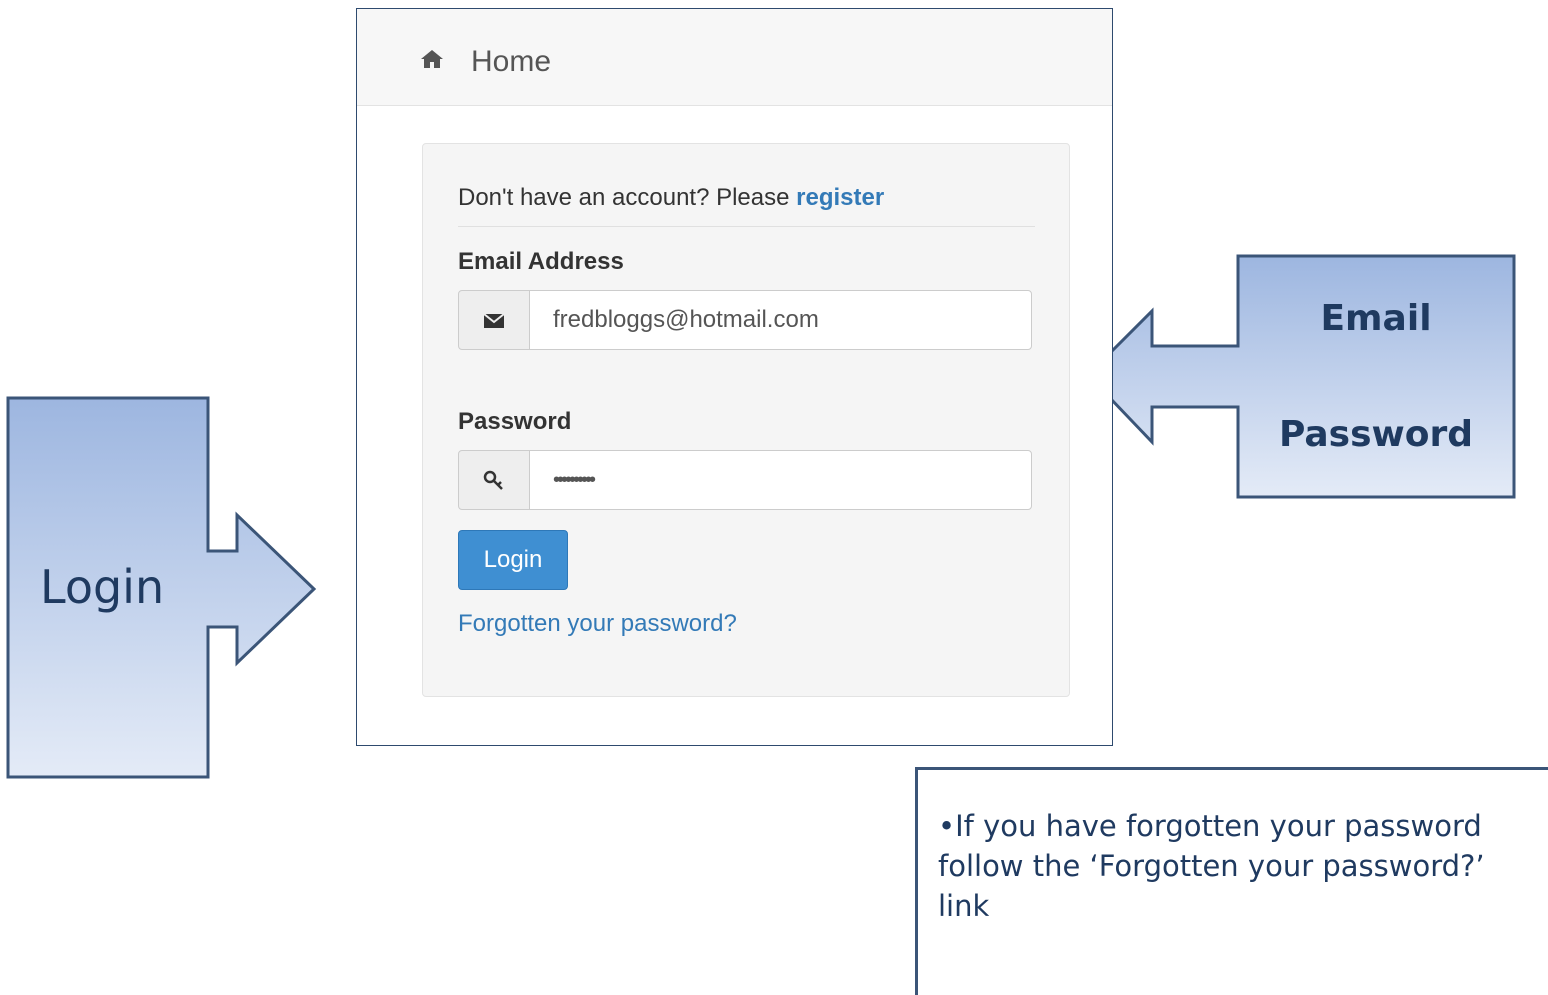  Describe the element at coordinates (515, 421) in the screenshot. I see `password-label: Password` at that location.